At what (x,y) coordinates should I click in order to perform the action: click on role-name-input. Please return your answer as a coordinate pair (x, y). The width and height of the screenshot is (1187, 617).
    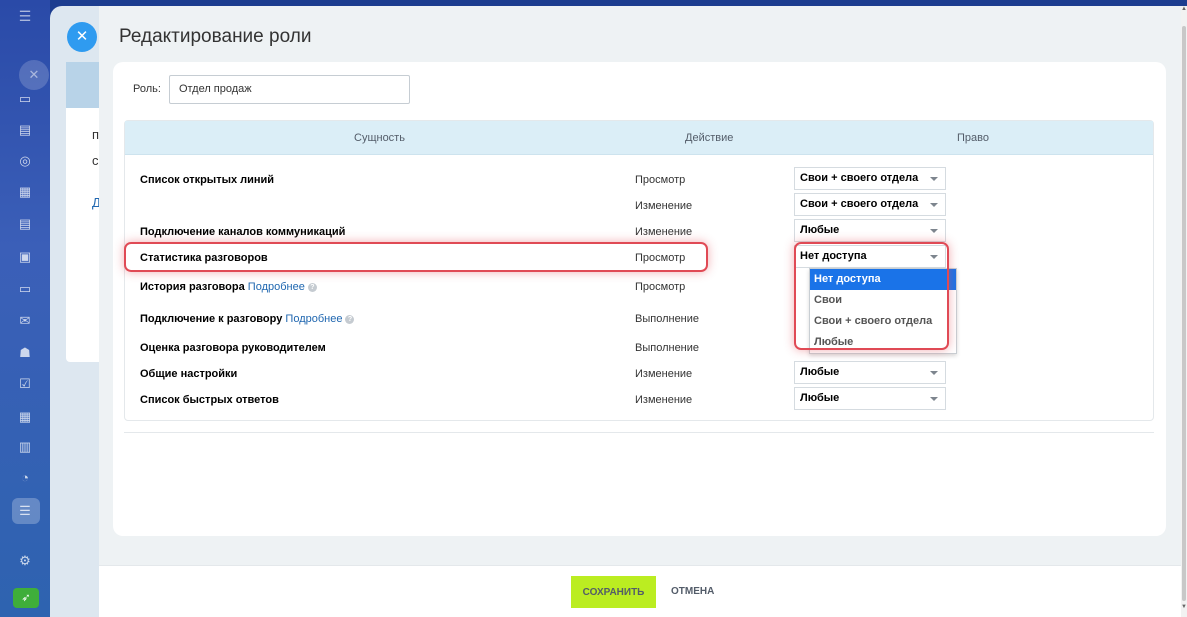
    Looking at the image, I should click on (289, 89).